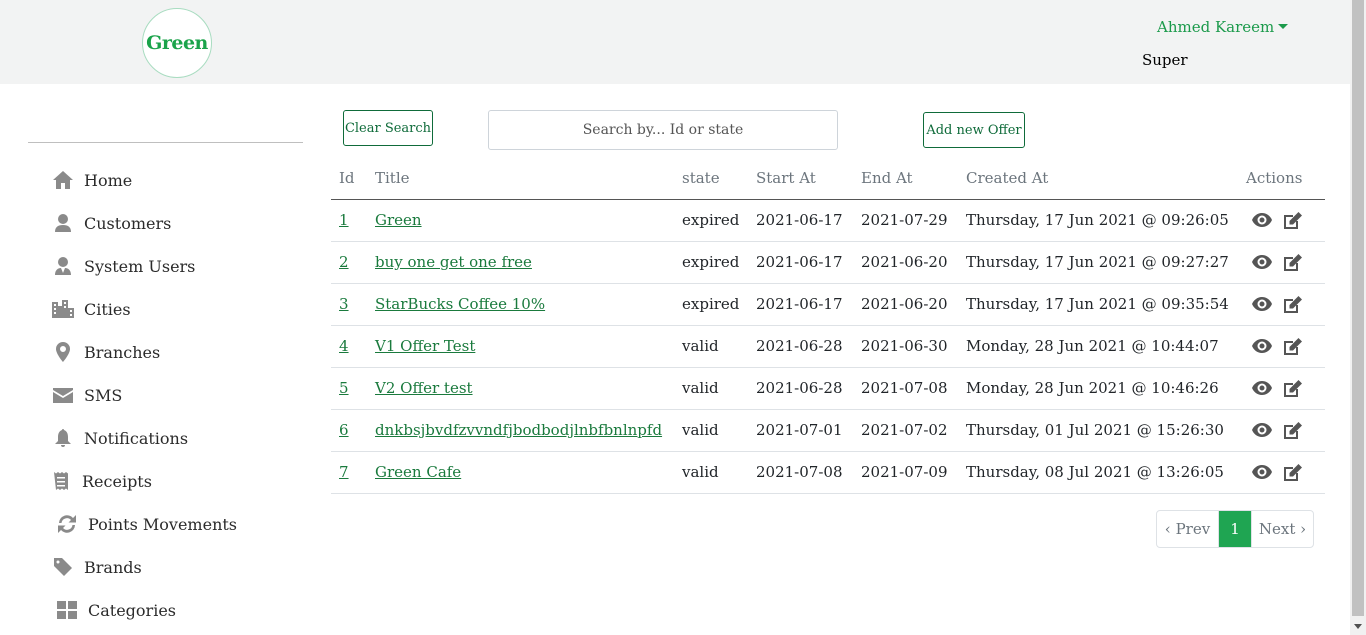  What do you see at coordinates (1223, 27) in the screenshot?
I see `user-menu-toggle: Ahmed Kareem` at bounding box center [1223, 27].